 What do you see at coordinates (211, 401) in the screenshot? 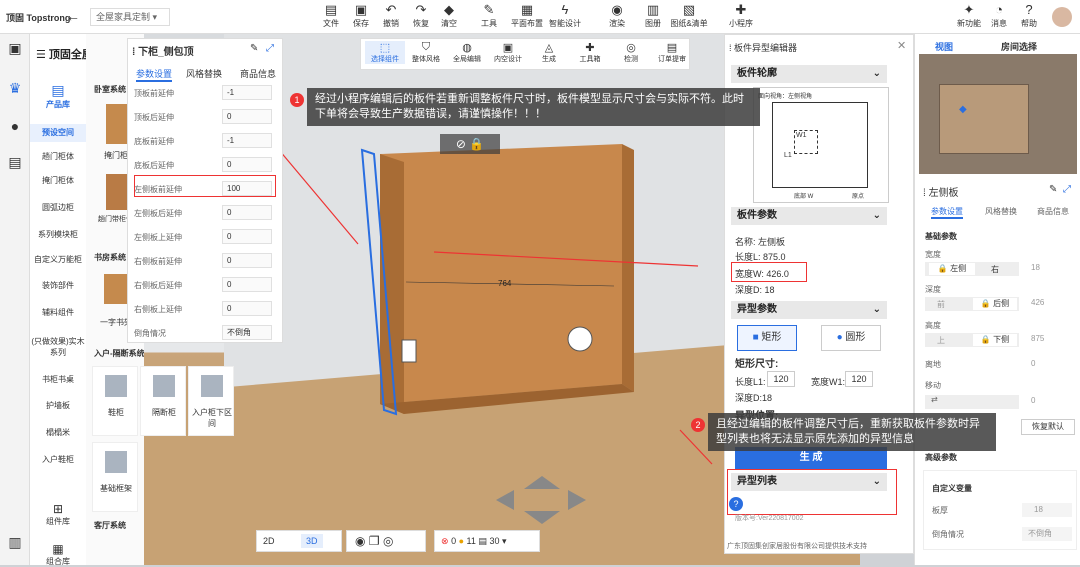
I see `product-card: 入户柜下区间` at bounding box center [211, 401].